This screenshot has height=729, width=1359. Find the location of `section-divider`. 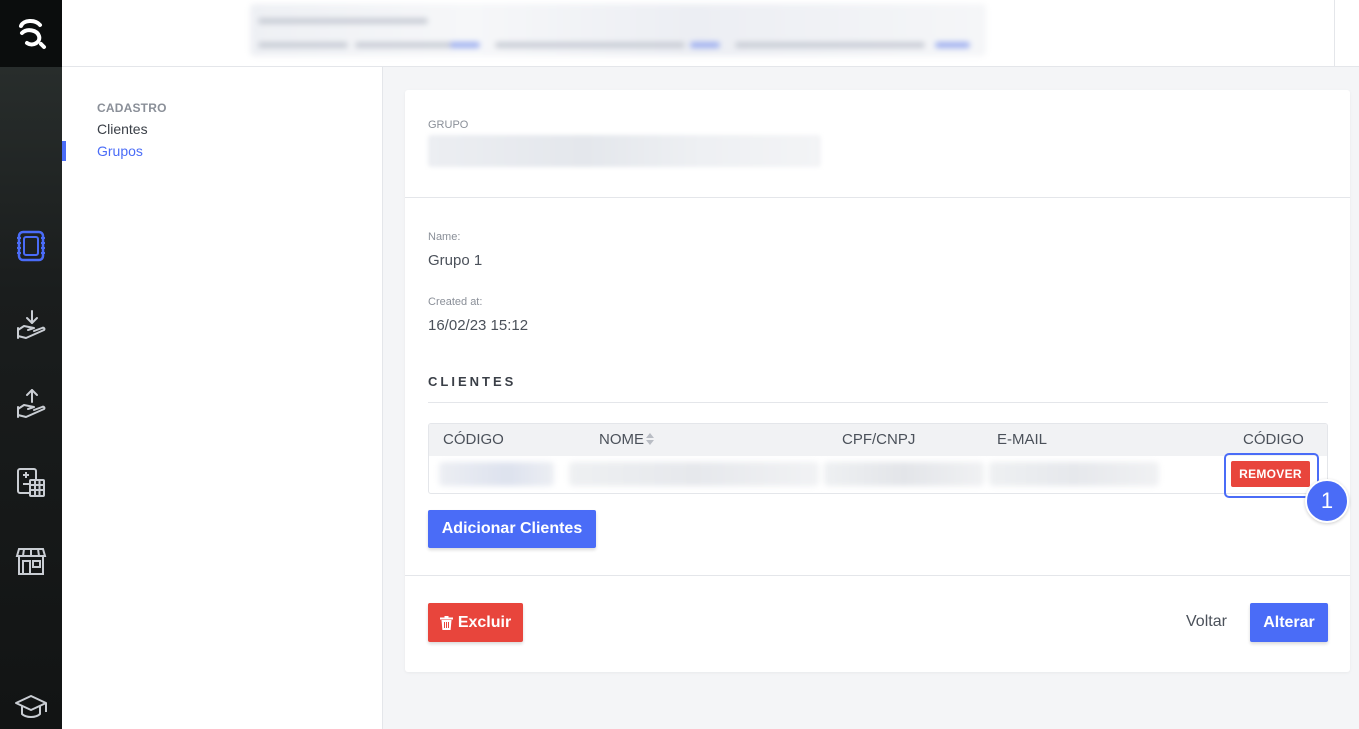

section-divider is located at coordinates (878, 402).